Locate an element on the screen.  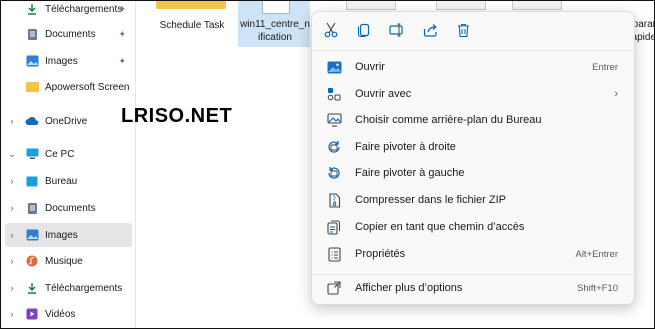
open-with-icon is located at coordinates (334, 94).